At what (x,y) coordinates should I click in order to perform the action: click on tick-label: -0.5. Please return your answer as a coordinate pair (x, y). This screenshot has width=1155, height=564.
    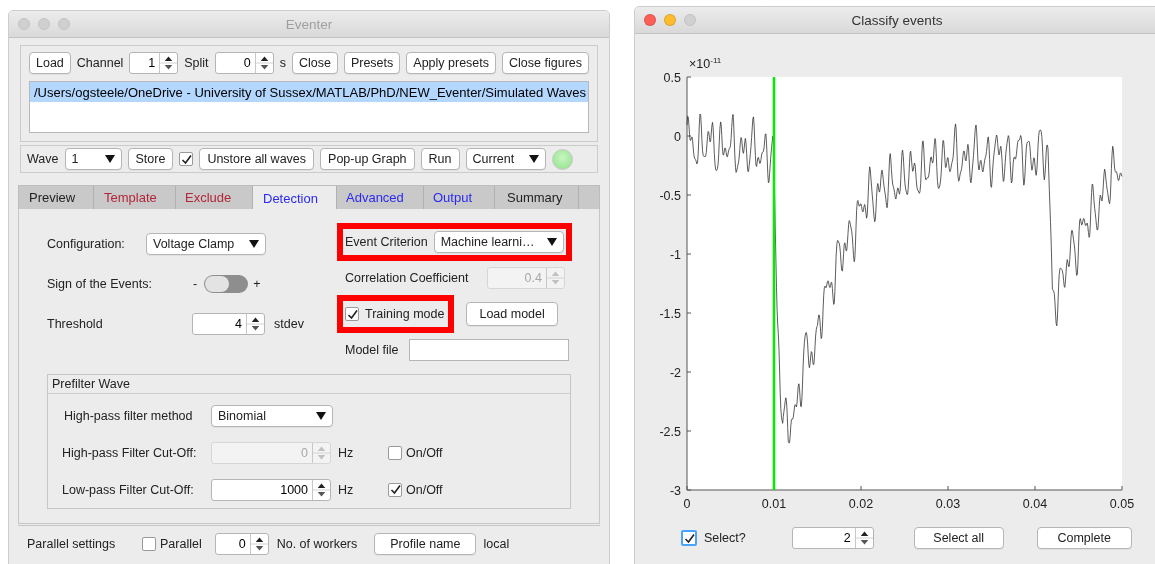
    Looking at the image, I should click on (670, 195).